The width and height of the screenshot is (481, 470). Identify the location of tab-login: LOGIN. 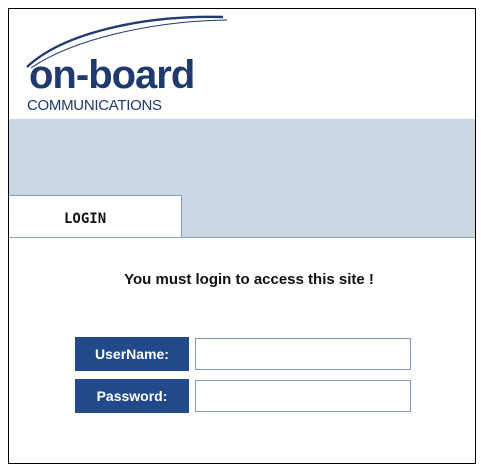
(95, 216).